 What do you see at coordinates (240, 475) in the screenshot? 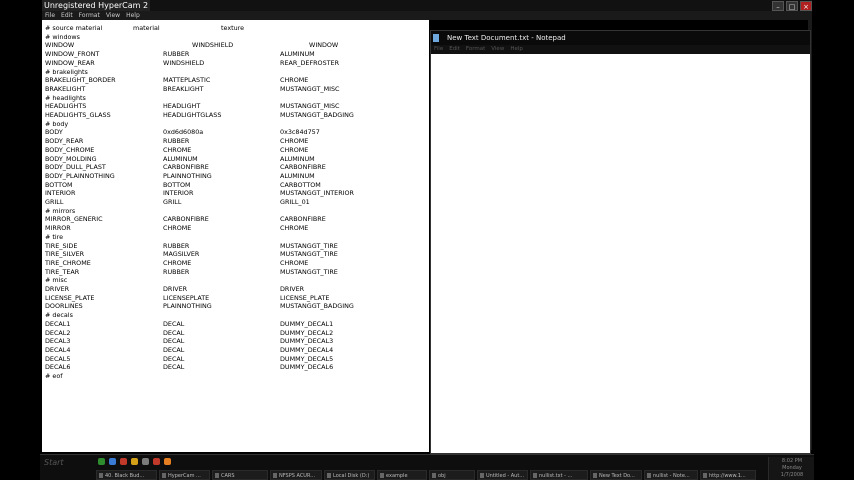
I see `taskbar-button: CARS` at bounding box center [240, 475].